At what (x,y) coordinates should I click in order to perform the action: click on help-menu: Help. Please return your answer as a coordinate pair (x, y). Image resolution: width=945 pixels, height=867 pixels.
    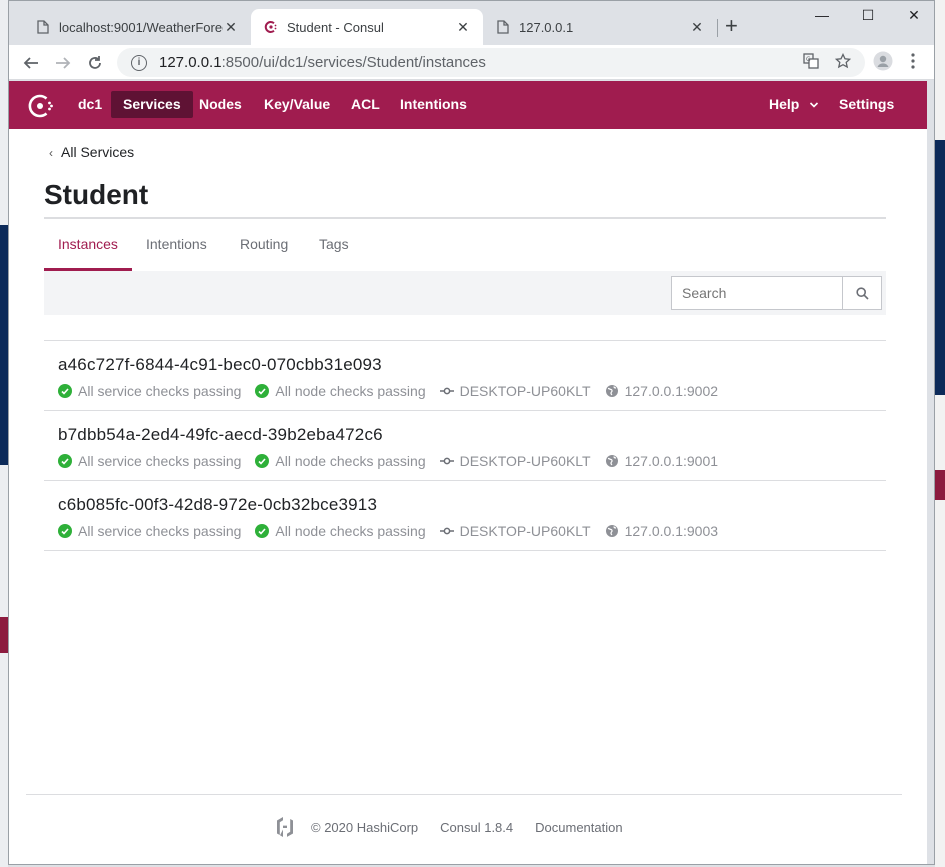
    Looking at the image, I should click on (794, 104).